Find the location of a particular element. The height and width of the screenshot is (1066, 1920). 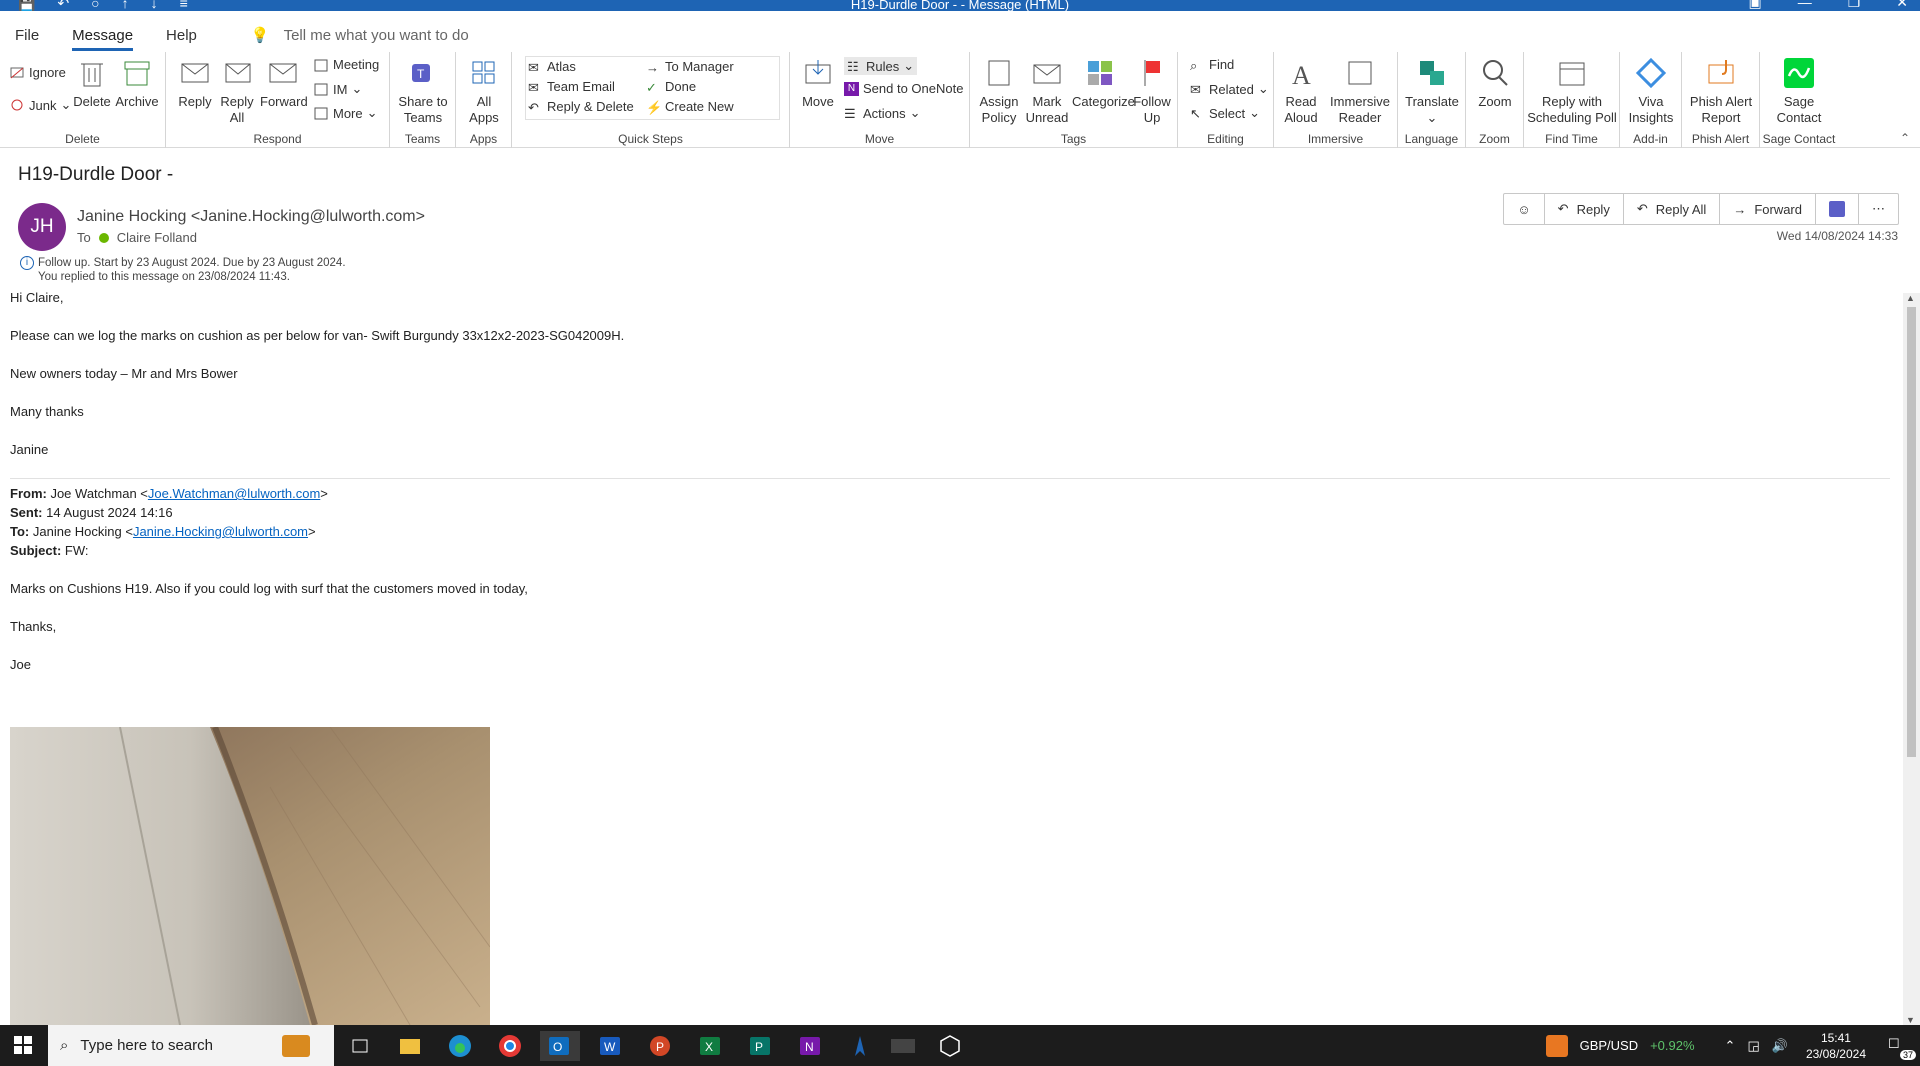

app-dark-icon is located at coordinates (903, 1046).